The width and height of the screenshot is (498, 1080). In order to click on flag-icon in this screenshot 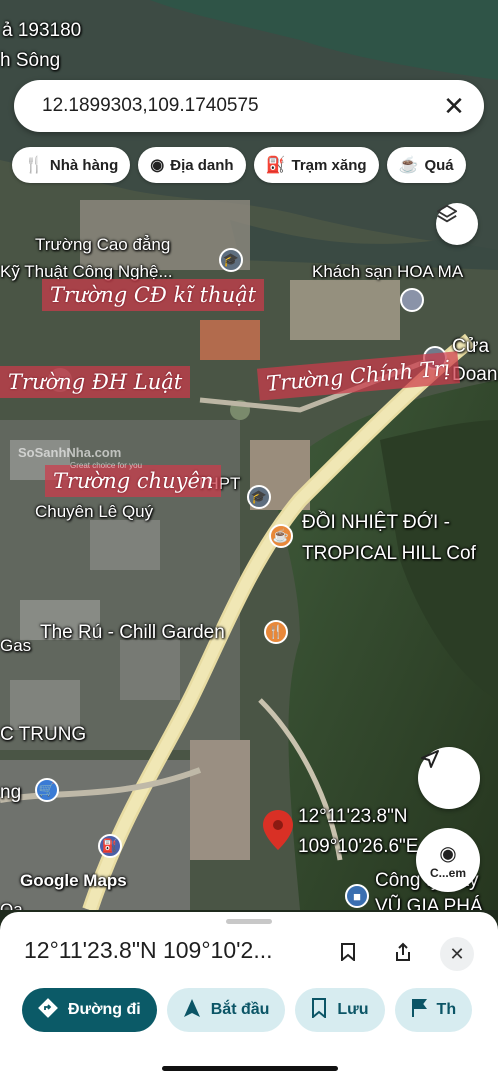, I will do `click(419, 1010)`.